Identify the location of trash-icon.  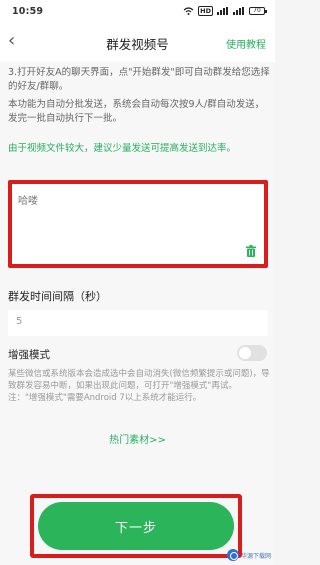
(251, 251).